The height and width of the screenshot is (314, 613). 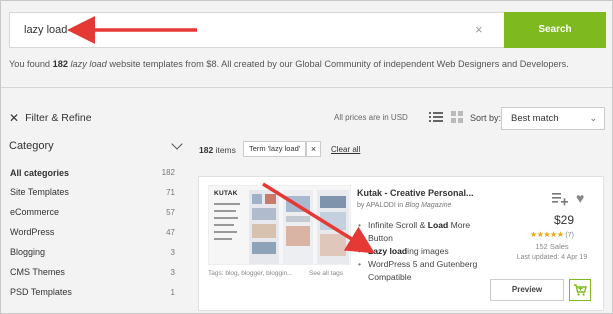 I want to click on search-input, so click(x=257, y=30).